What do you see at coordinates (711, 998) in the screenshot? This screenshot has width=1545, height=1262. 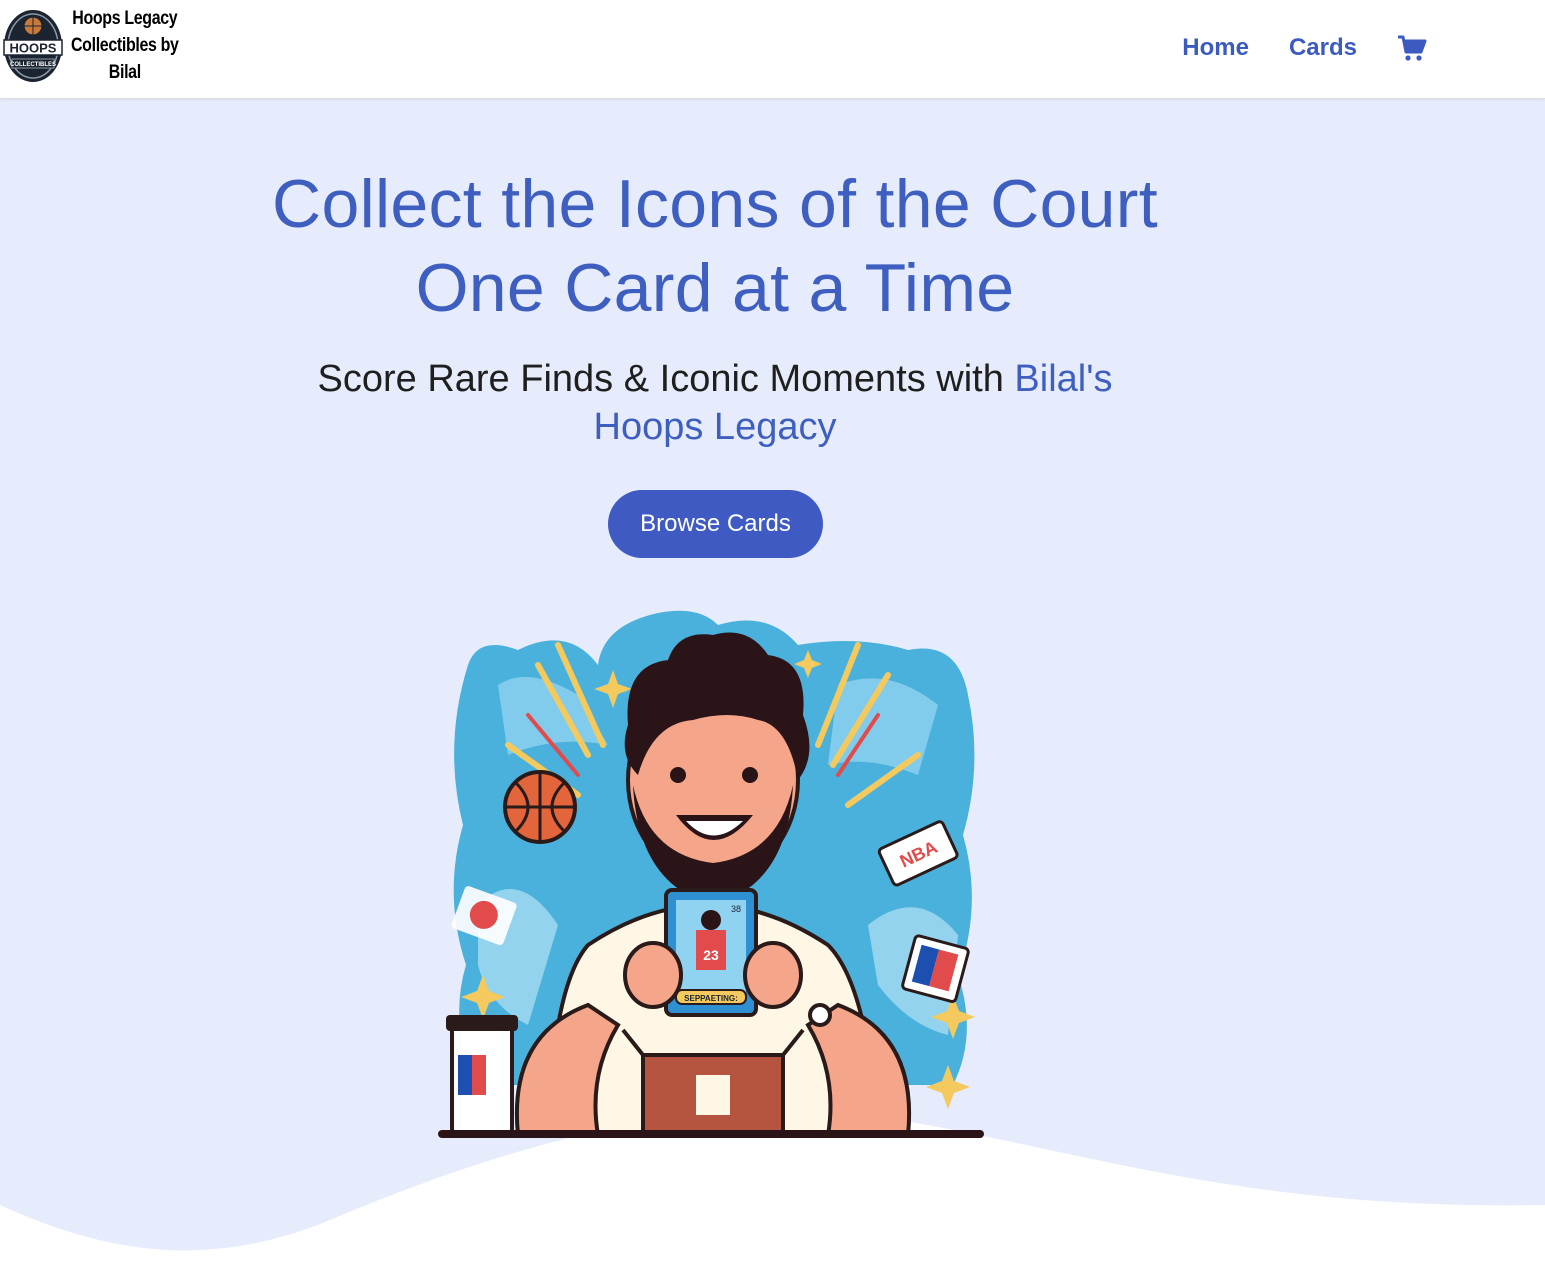 I see `svg-text: SEPPAETING:` at bounding box center [711, 998].